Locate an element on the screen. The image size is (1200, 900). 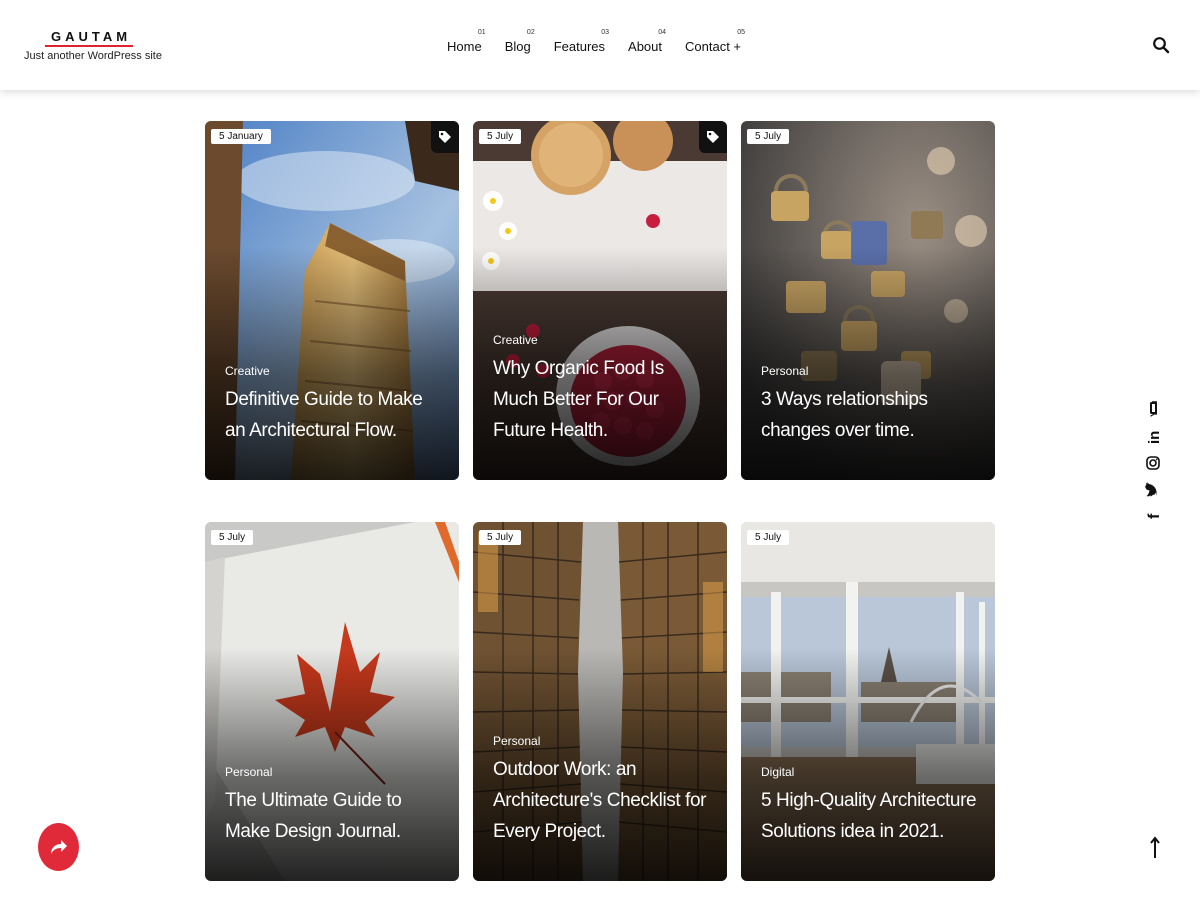
social-links: You in f is located at coordinates (1153, 463).